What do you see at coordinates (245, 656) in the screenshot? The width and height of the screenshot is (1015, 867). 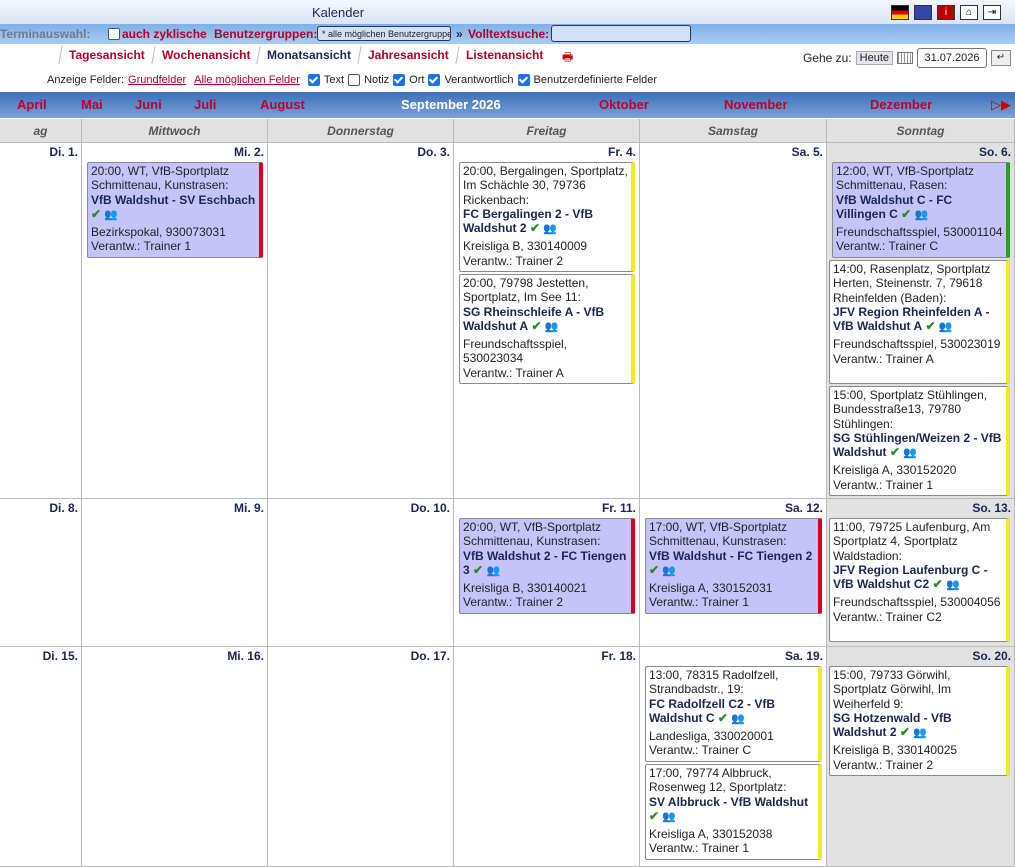 I see `day-number: Mi. 16.` at bounding box center [245, 656].